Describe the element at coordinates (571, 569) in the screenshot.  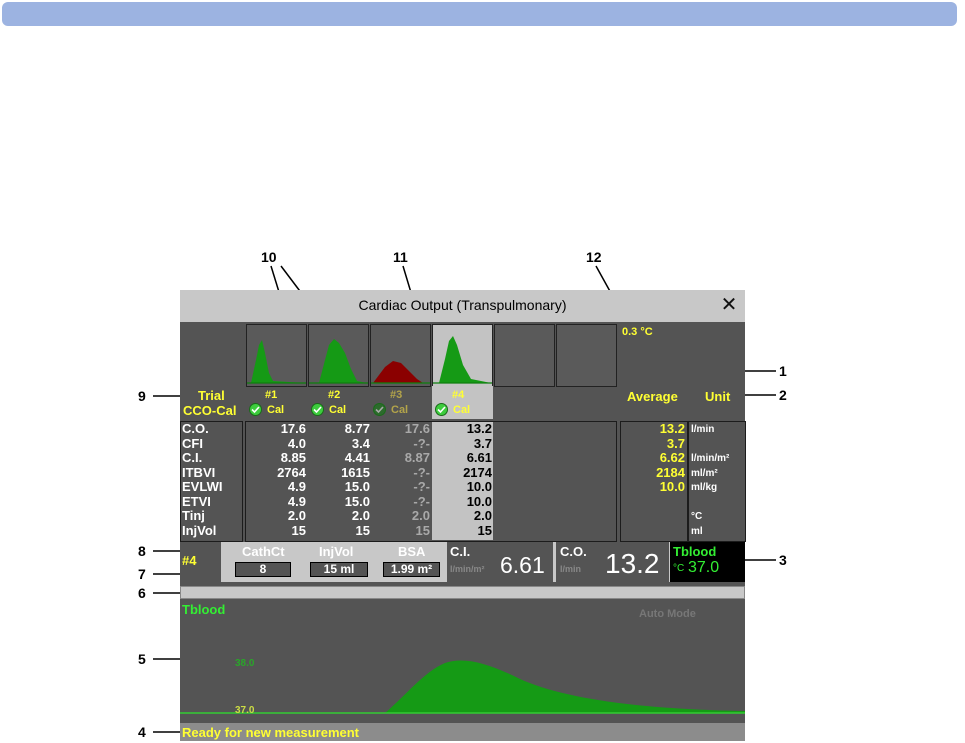
I see `co-unit: l/min` at that location.